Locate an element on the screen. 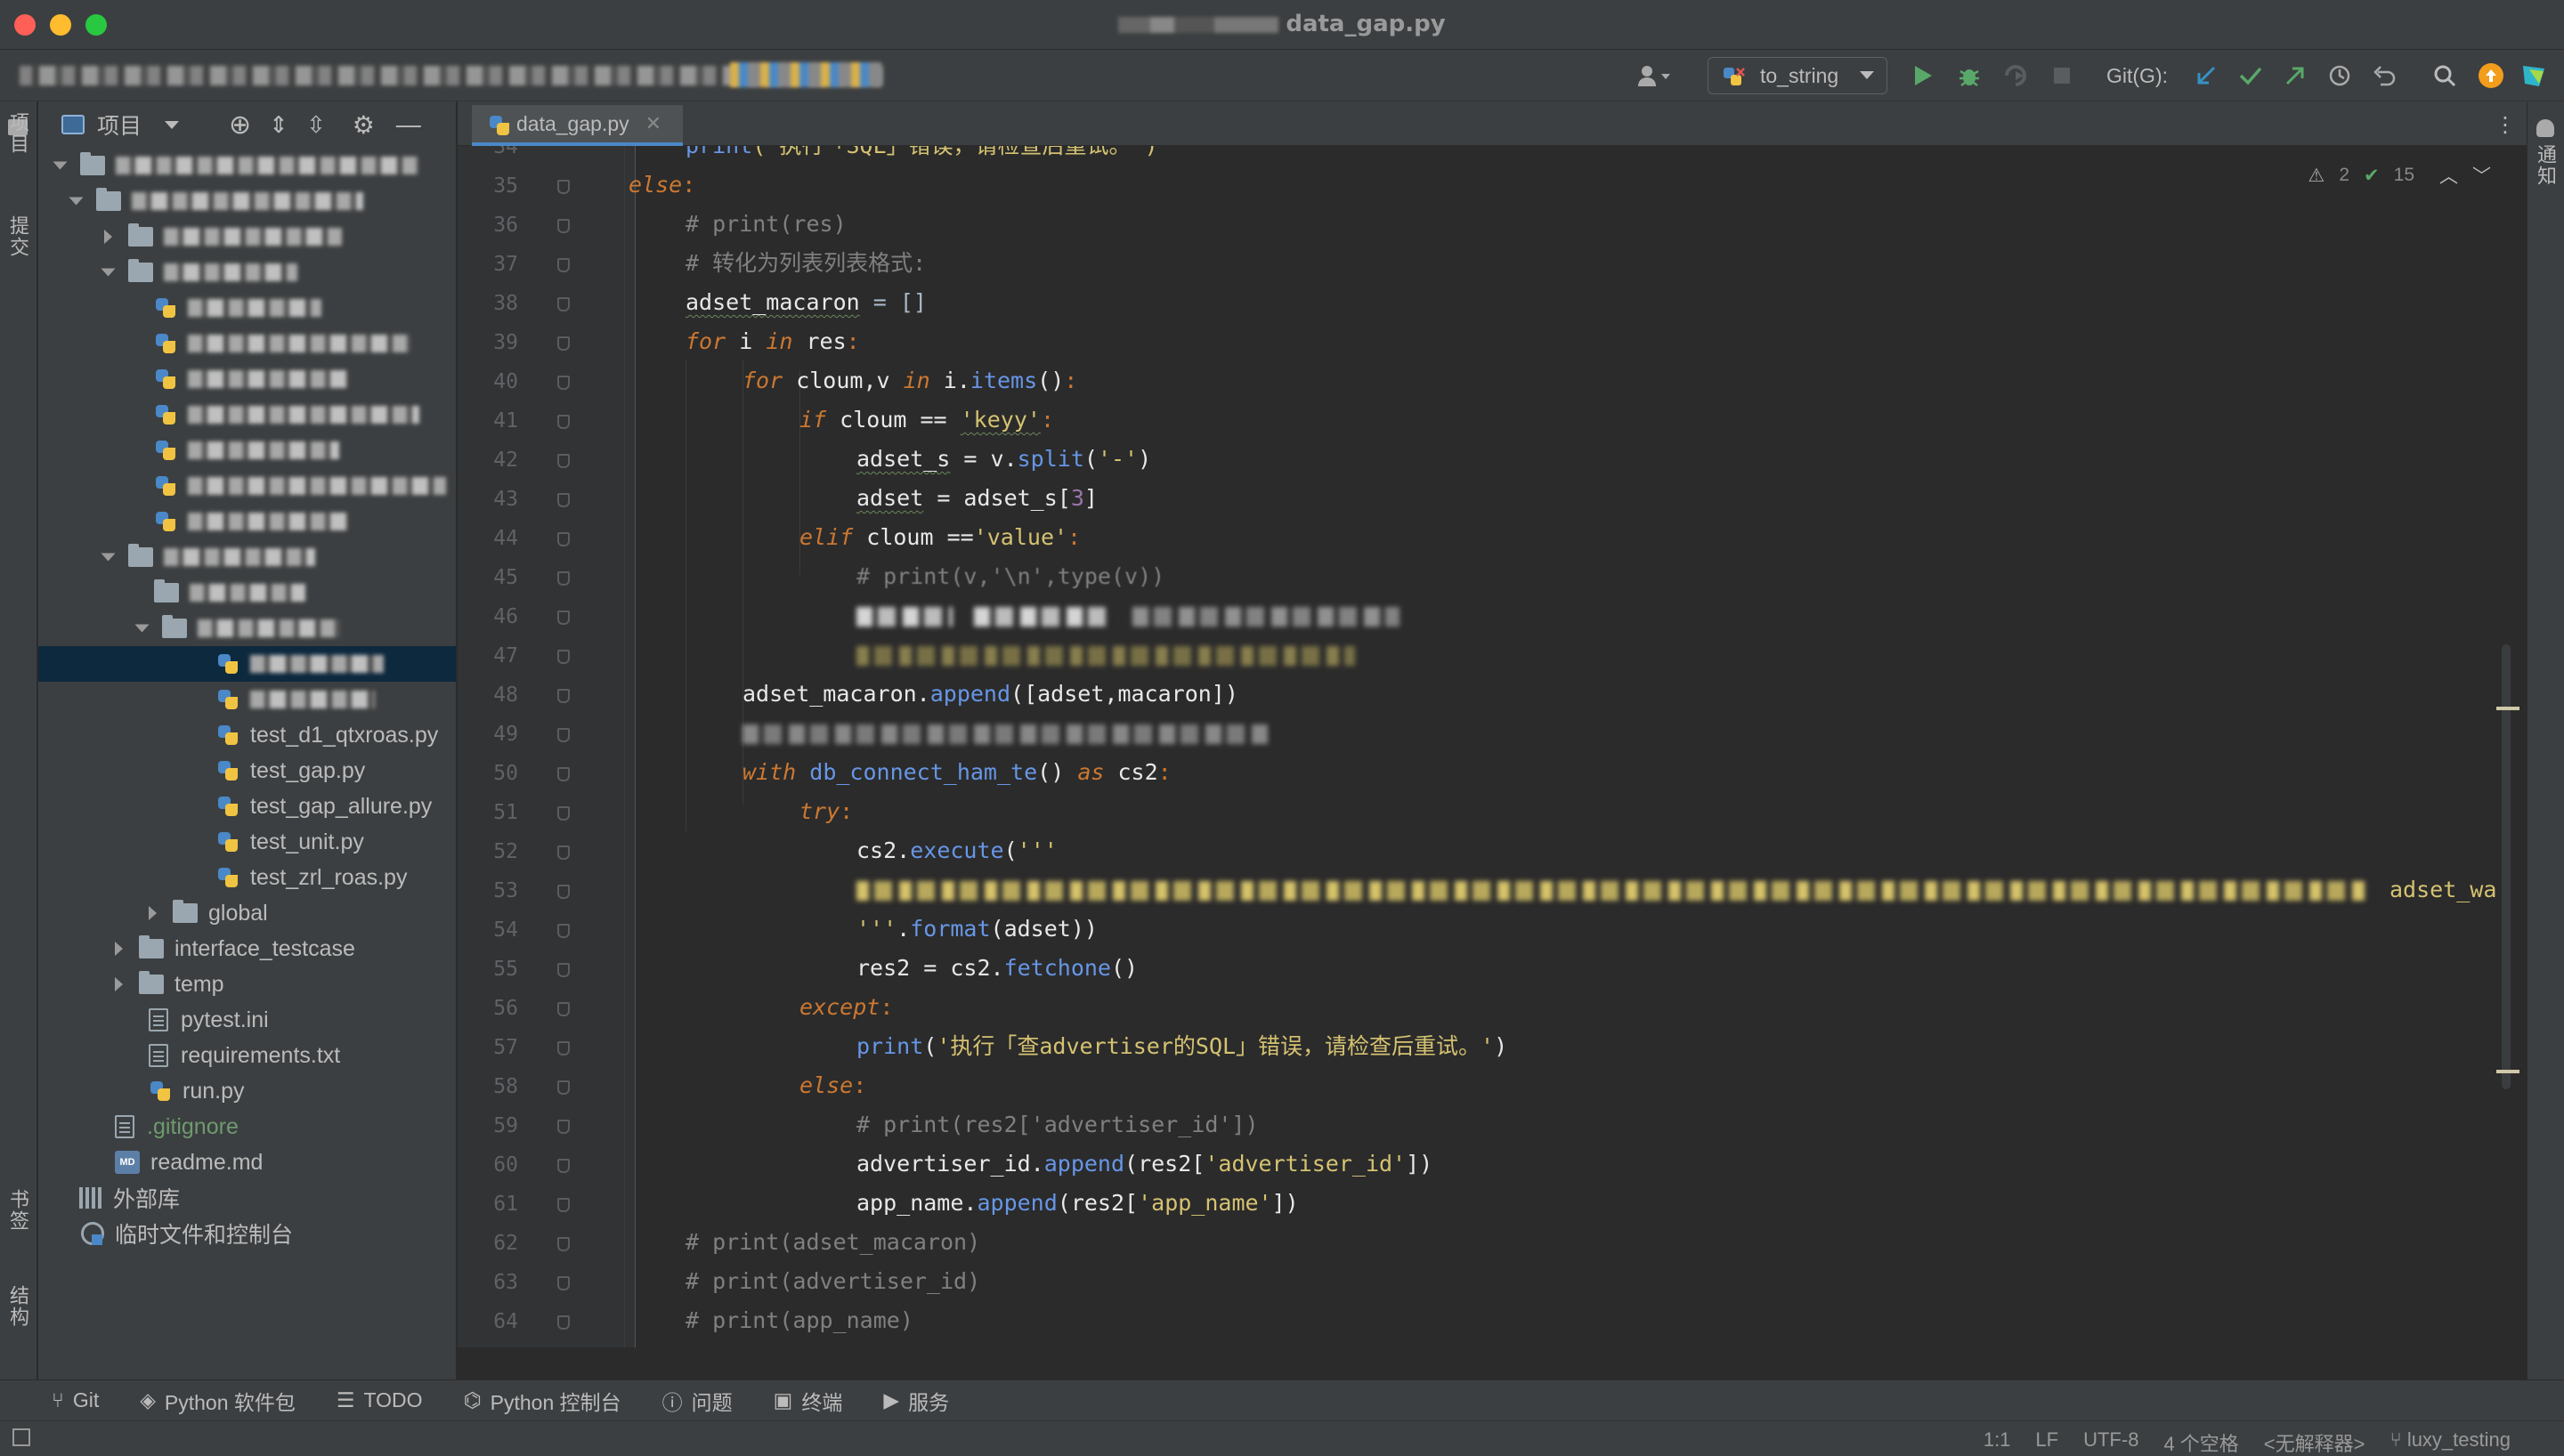 Image resolution: width=2564 pixels, height=1456 pixels. structure-tool-tab: 结构 is located at coordinates (18, 1306).